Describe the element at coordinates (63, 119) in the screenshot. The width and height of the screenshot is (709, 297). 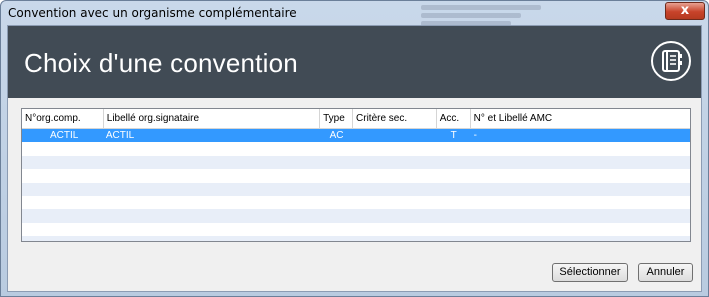
I see `column-header-org-comp: N°org.comp.` at that location.